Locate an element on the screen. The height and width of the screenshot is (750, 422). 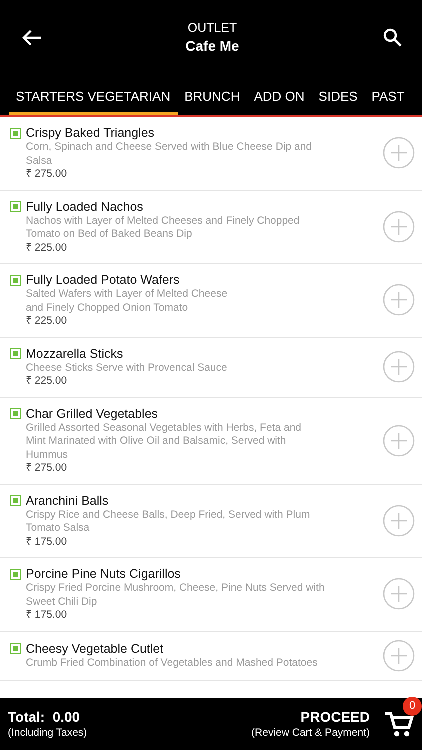
item-name: Aranchini Balls is located at coordinates (67, 500).